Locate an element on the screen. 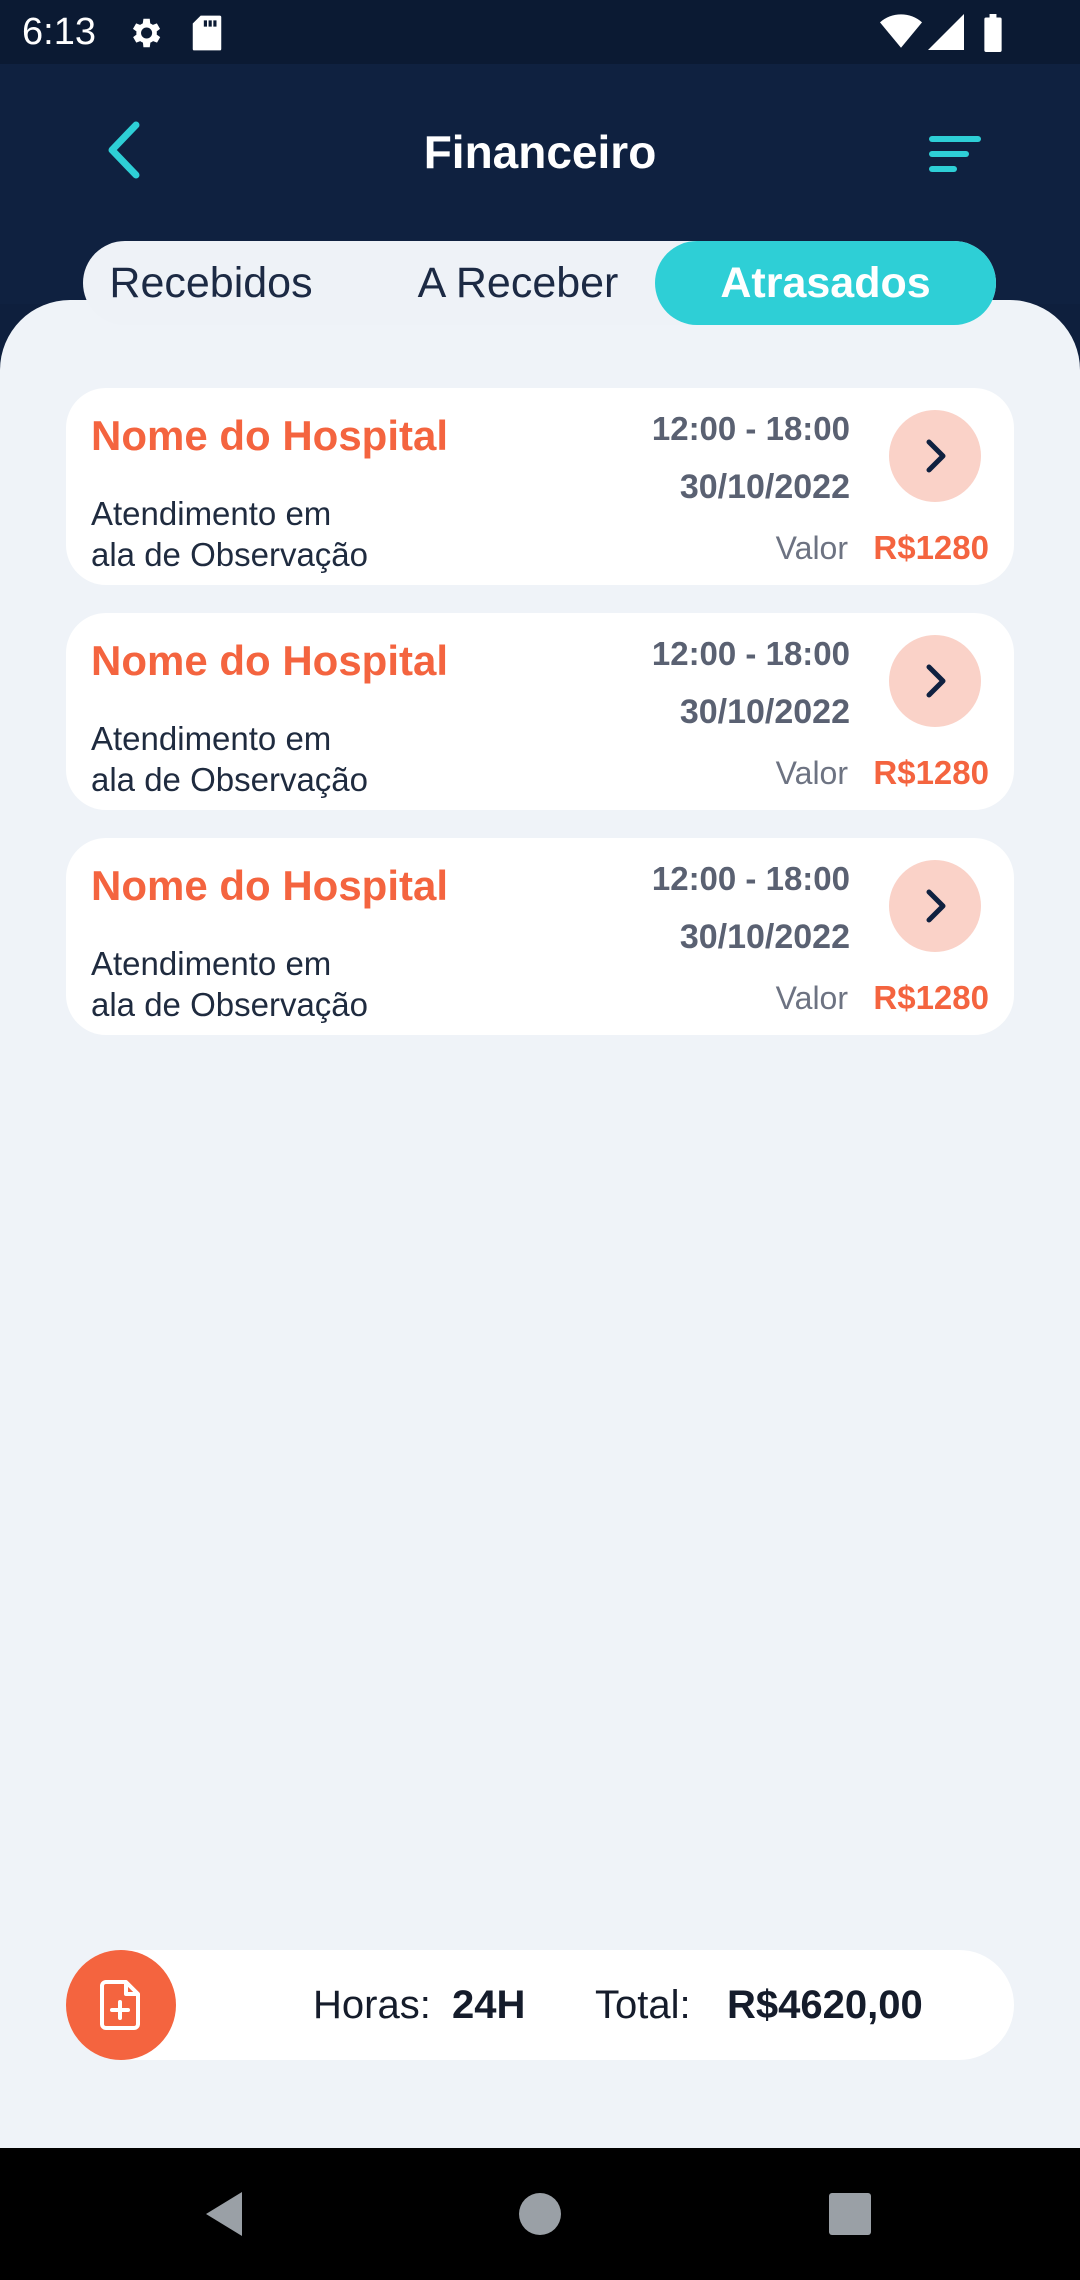 The height and width of the screenshot is (2280, 1080). settings-icon is located at coordinates (146, 33).